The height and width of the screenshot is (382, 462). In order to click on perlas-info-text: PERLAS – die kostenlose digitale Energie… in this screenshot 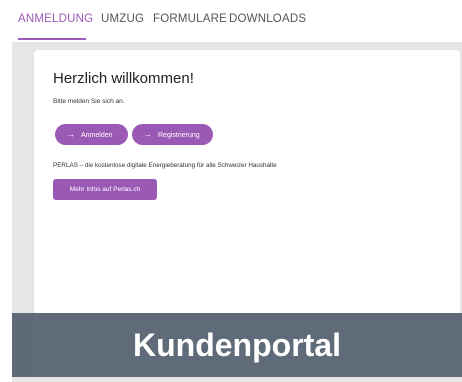, I will do `click(165, 165)`.